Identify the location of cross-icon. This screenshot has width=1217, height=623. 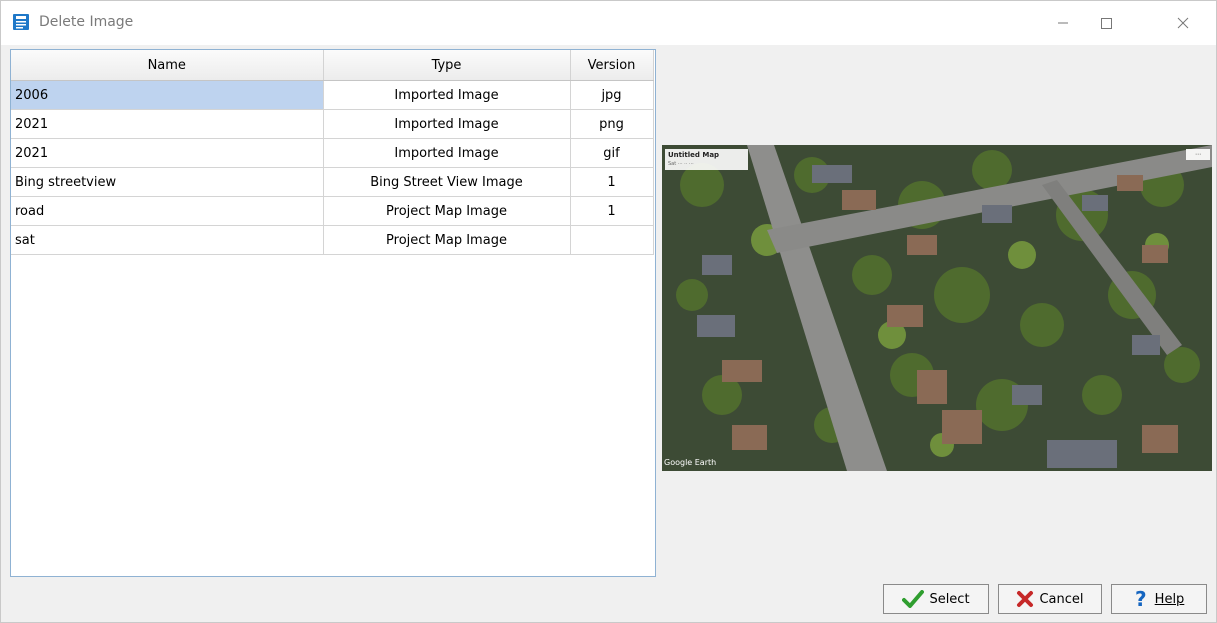
(1025, 599).